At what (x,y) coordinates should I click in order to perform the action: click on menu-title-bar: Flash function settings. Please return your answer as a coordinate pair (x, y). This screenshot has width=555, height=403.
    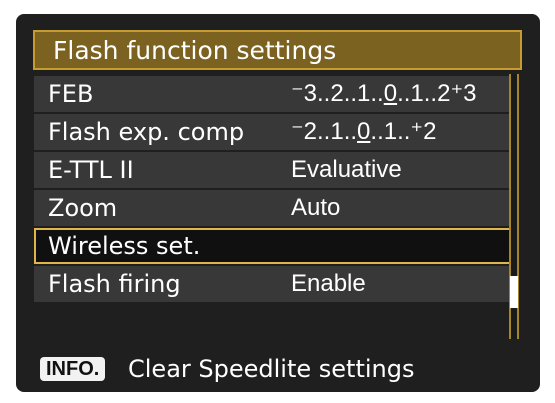
    Looking at the image, I should click on (277, 50).